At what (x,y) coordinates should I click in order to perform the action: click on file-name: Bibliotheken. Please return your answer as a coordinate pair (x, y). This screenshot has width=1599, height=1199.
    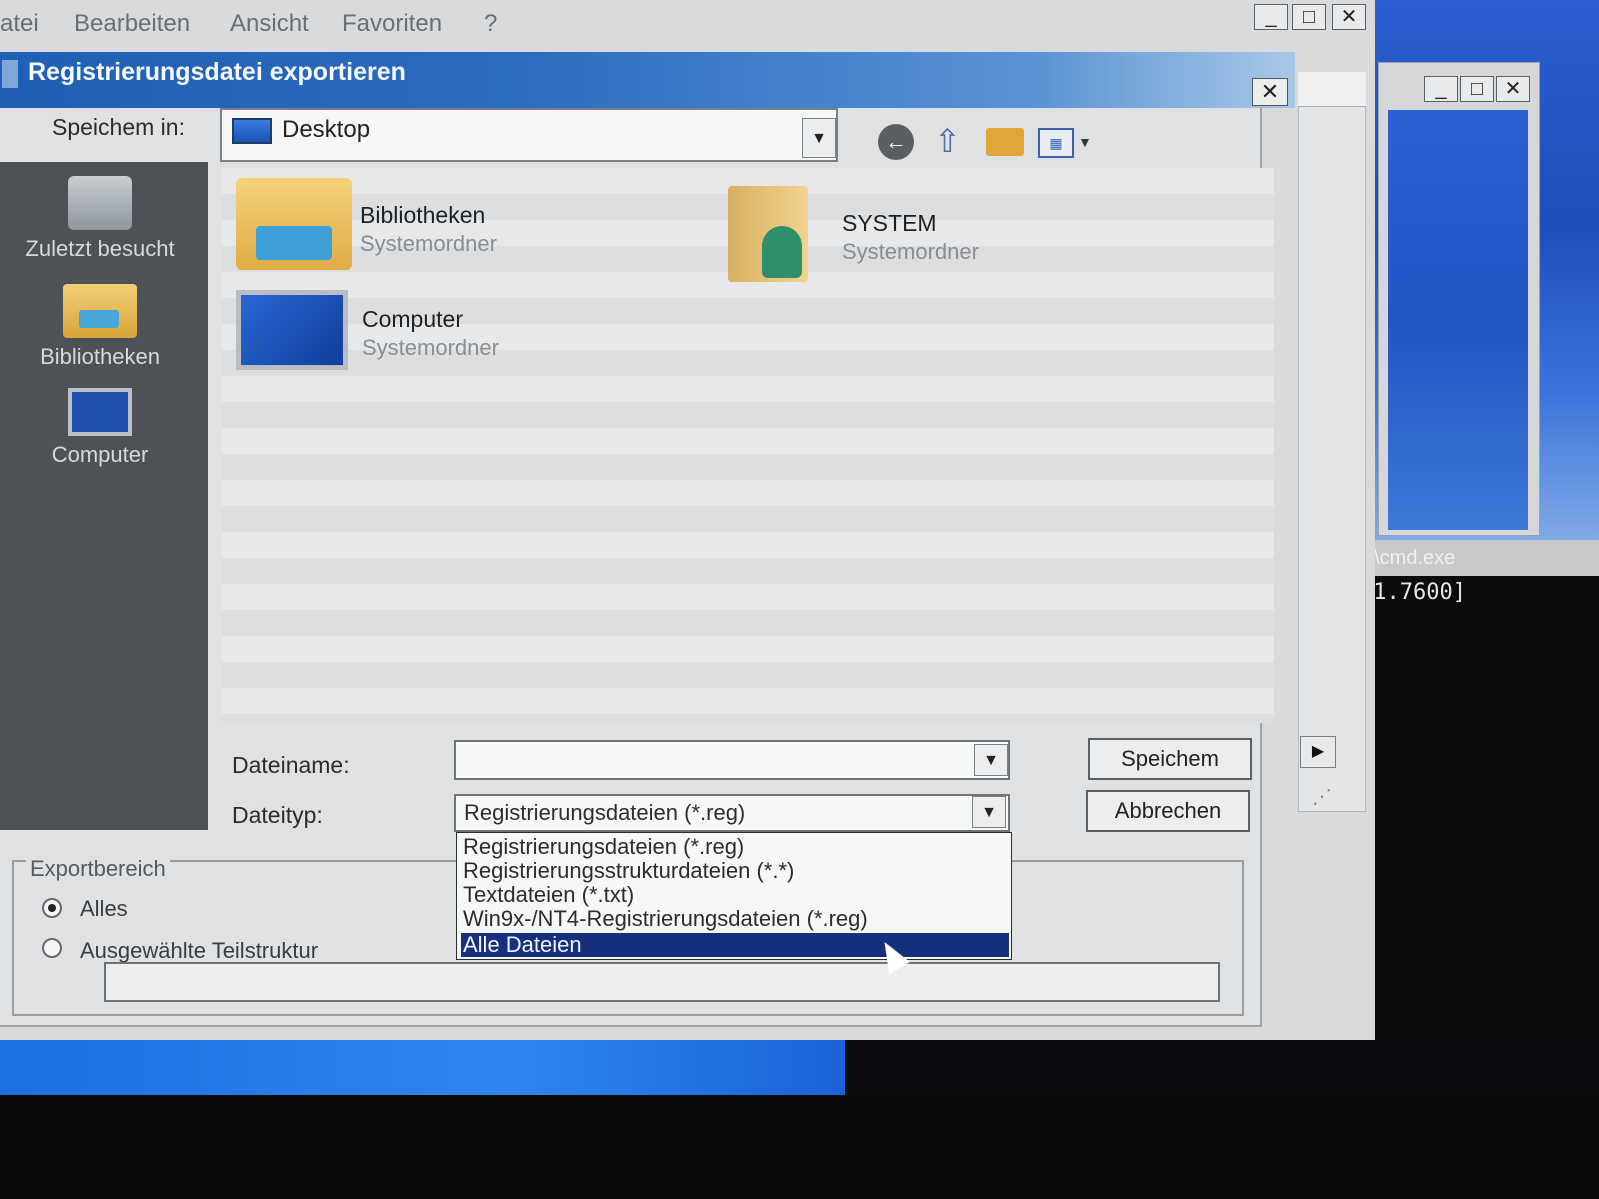
    Looking at the image, I should click on (423, 215).